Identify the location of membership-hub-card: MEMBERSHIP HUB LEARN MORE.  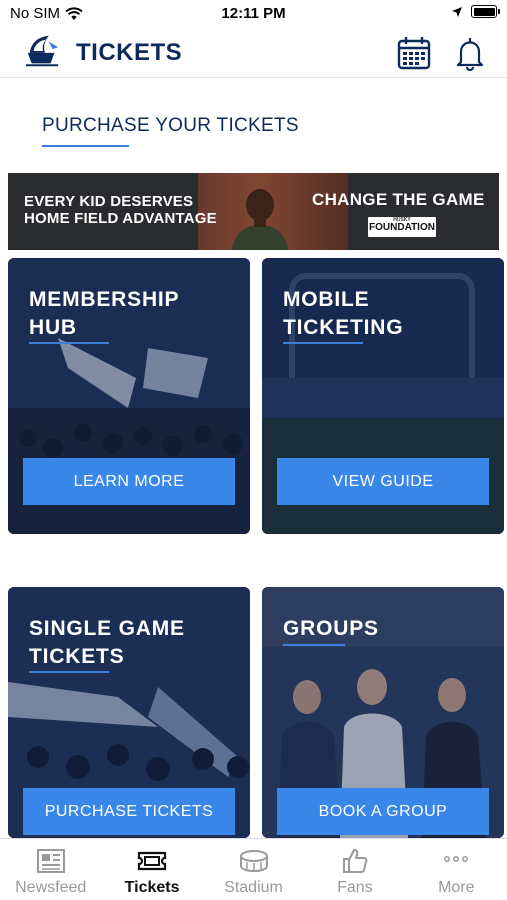
(129, 396).